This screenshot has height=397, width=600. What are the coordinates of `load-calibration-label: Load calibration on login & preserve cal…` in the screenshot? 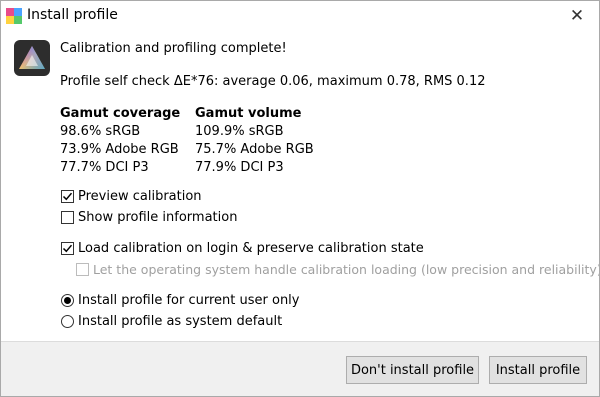 It's located at (251, 248).